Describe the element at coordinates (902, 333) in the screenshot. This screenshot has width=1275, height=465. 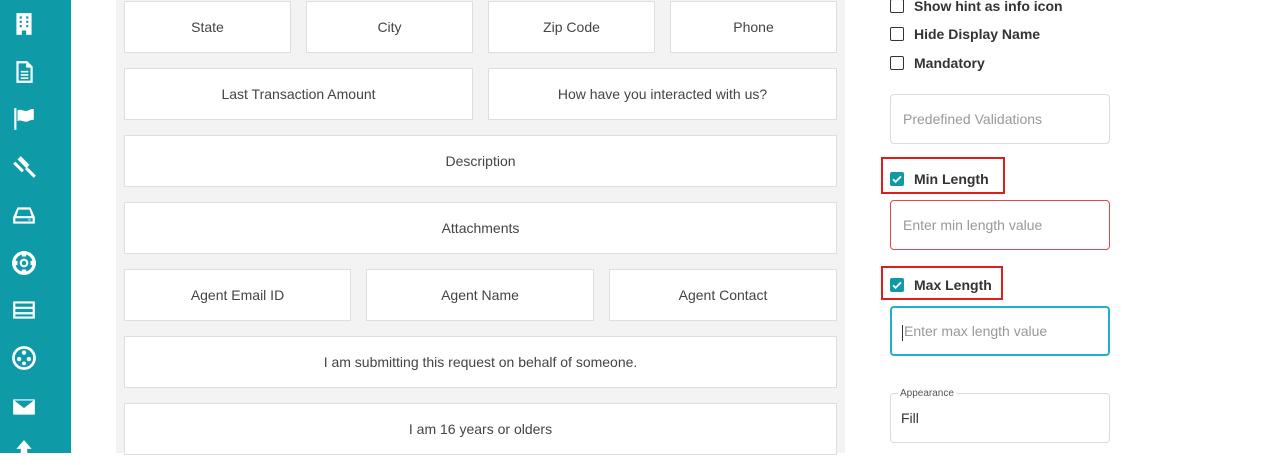
I see `text-cursor` at that location.